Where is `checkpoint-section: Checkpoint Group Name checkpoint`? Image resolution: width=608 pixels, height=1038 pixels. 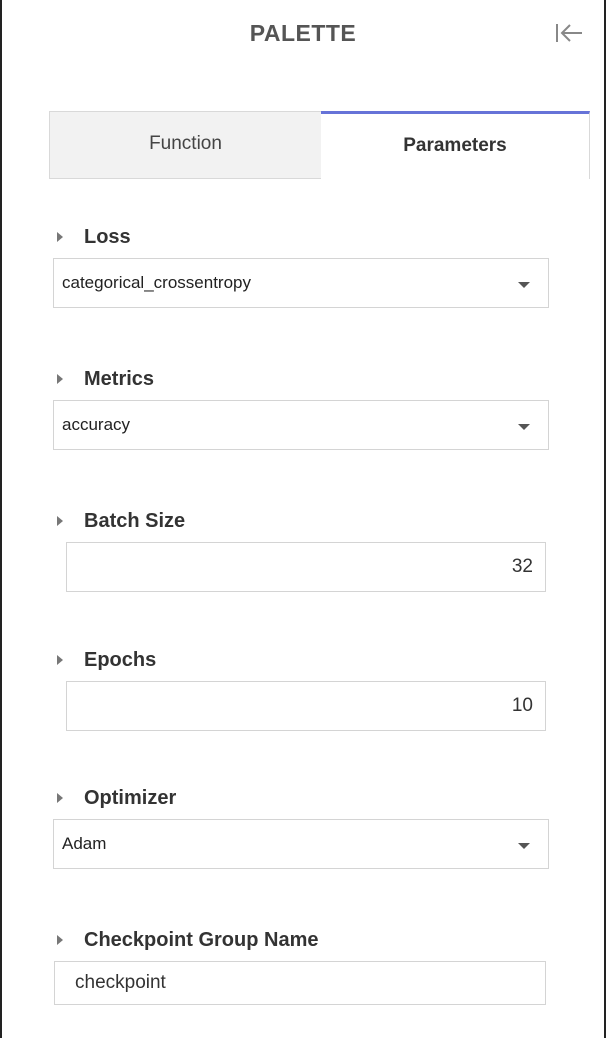 checkpoint-section: Checkpoint Group Name checkpoint is located at coordinates (300, 965).